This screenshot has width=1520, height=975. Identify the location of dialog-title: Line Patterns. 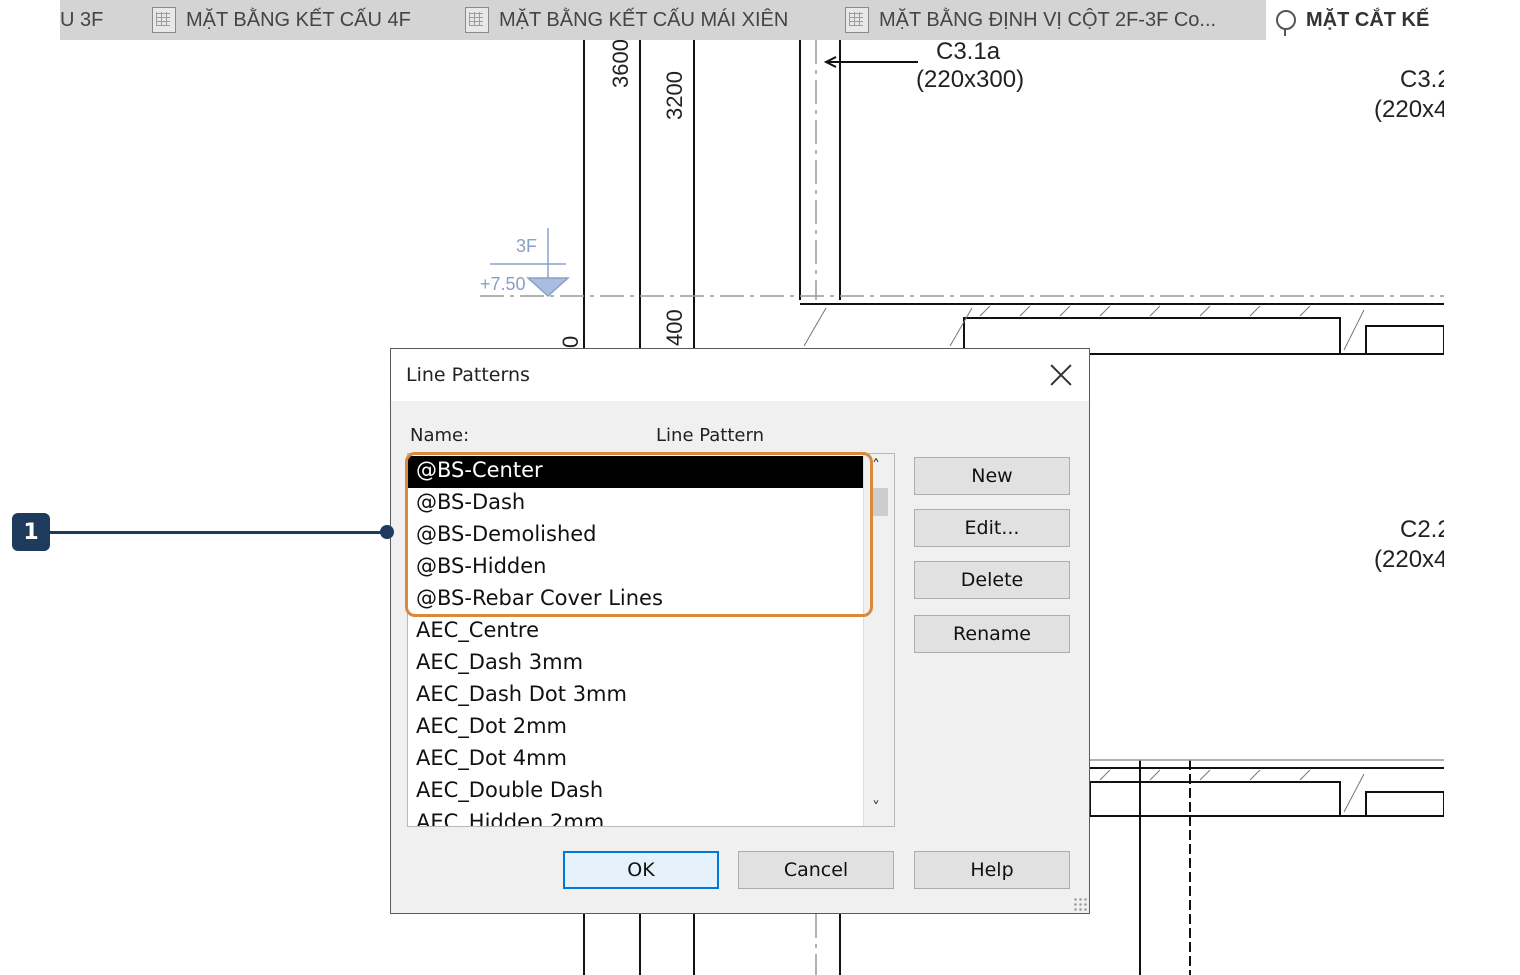
(468, 375).